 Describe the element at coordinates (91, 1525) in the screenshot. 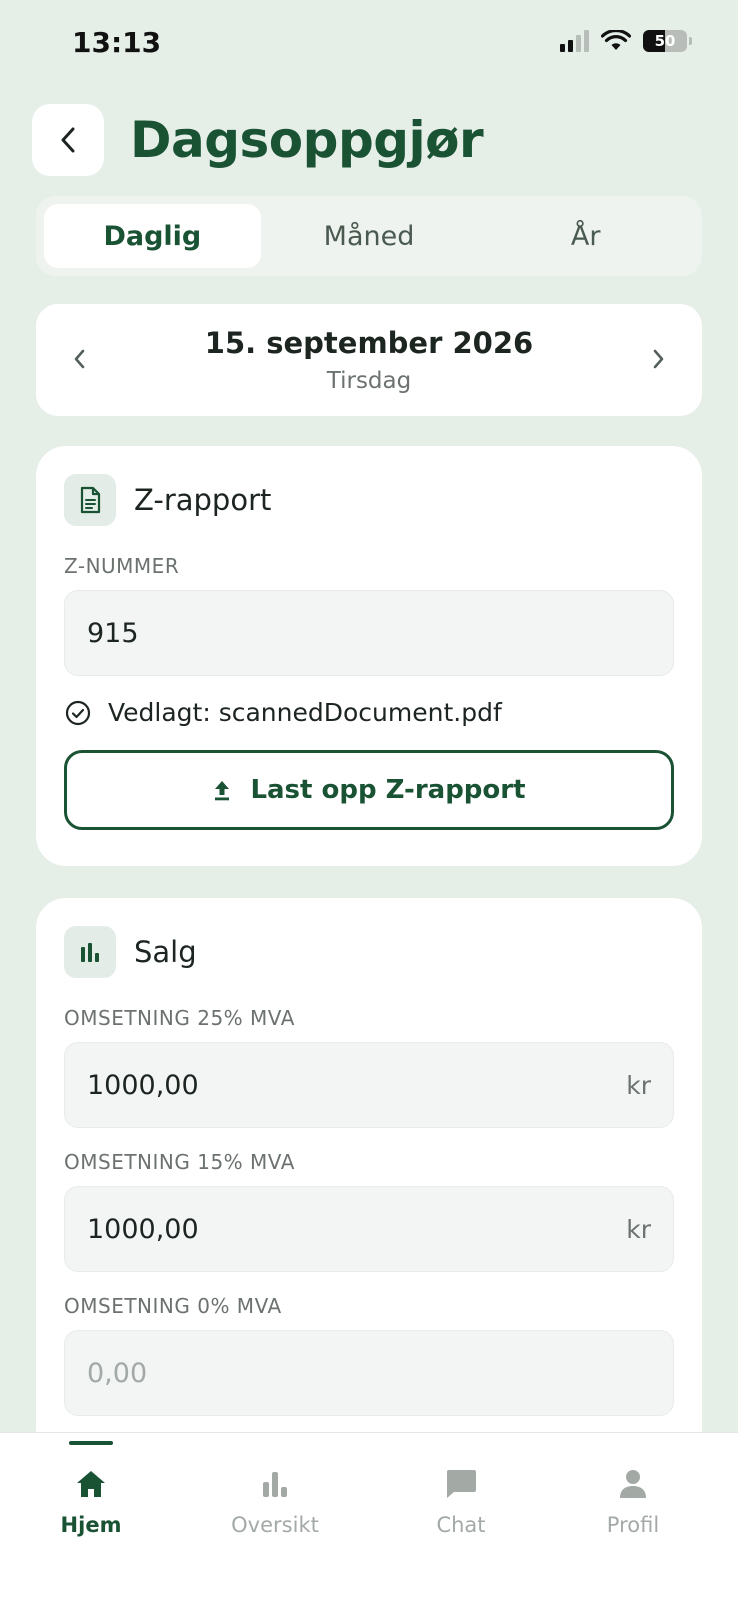

I see `tab-home-label: Hjem` at that location.